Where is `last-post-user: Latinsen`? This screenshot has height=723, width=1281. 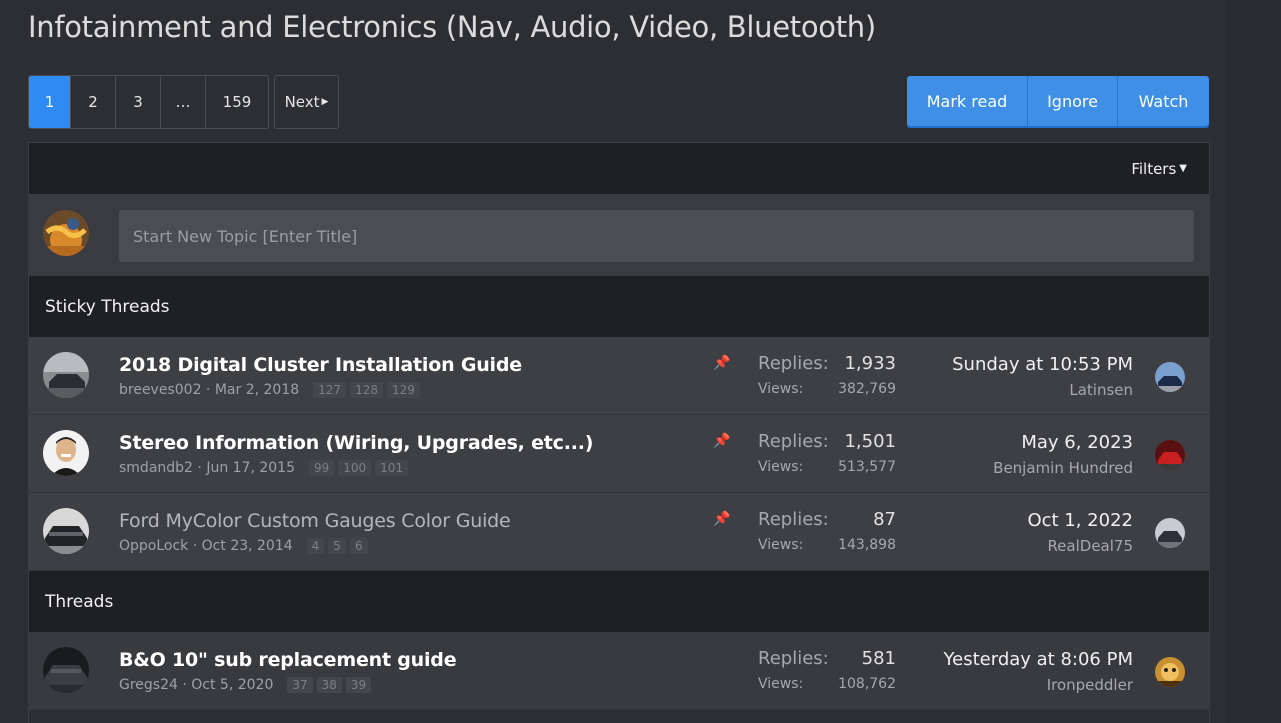
last-post-user: Latinsen is located at coordinates (1101, 390).